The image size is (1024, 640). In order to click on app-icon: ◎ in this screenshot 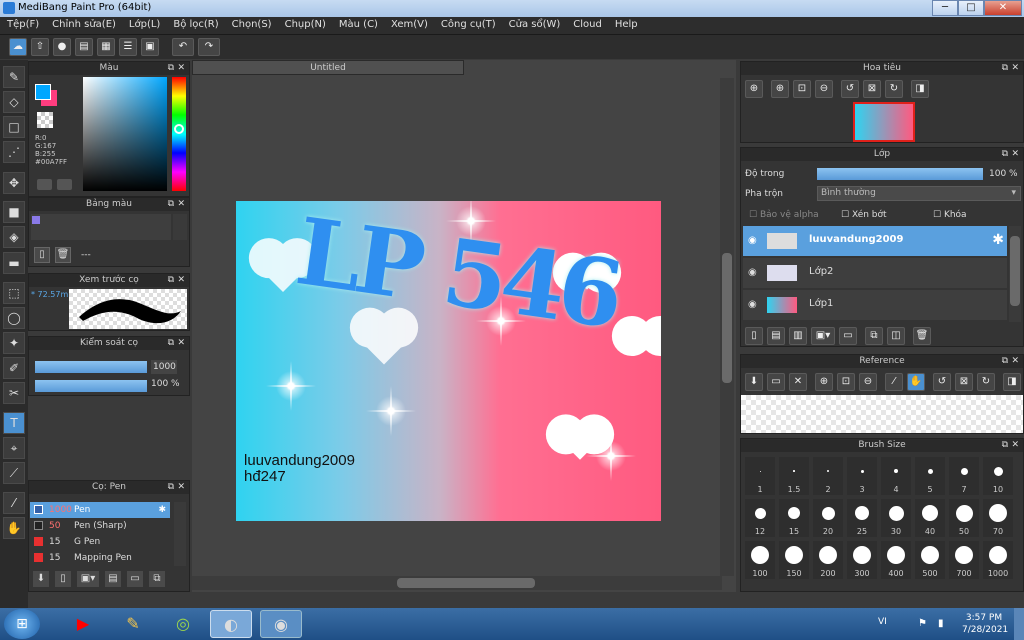, I will do `click(183, 624)`.